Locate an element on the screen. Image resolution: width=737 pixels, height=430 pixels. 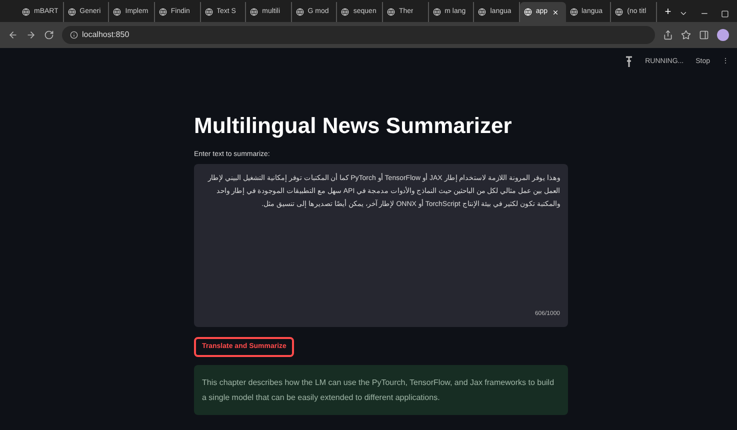
side-panel-icon is located at coordinates (704, 35).